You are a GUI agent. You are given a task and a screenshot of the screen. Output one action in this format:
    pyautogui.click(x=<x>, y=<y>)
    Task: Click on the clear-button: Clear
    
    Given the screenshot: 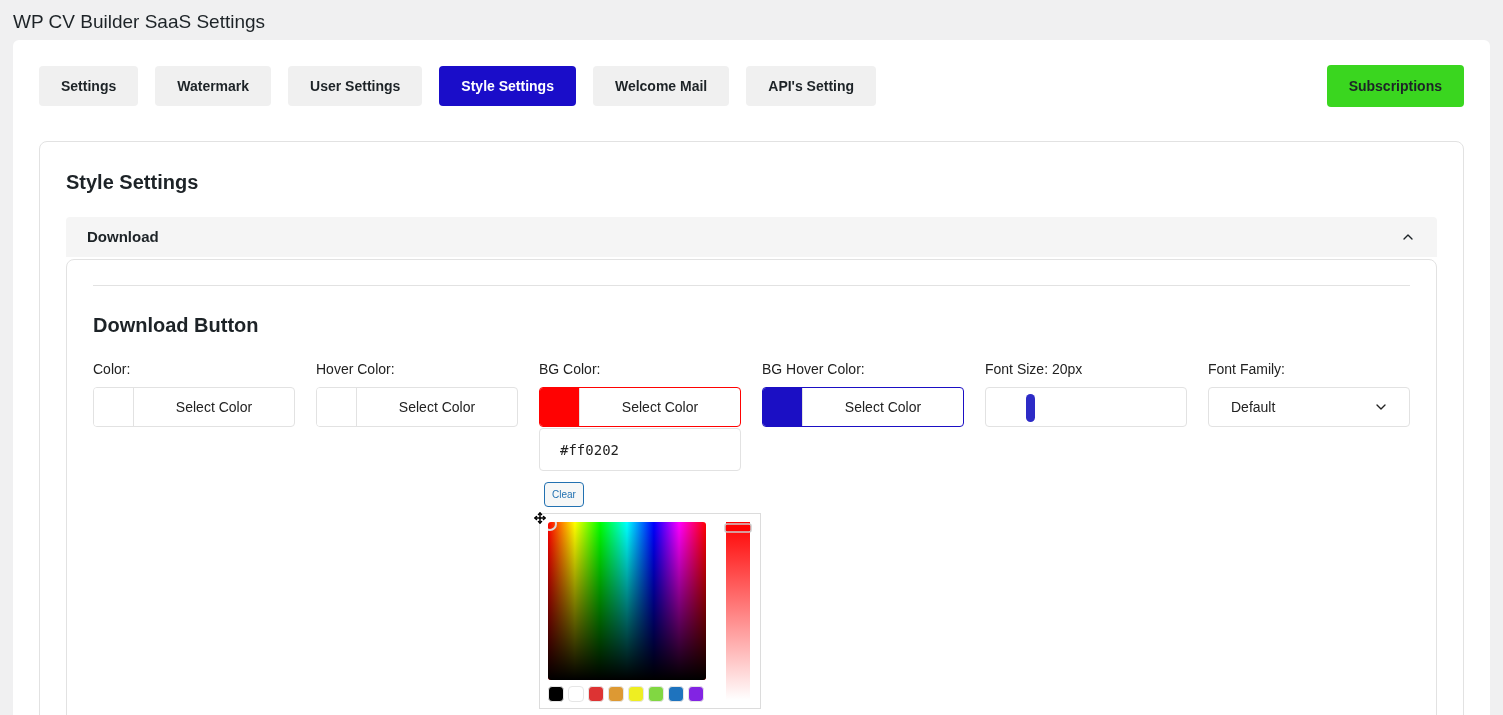 What is the action you would take?
    pyautogui.click(x=564, y=494)
    